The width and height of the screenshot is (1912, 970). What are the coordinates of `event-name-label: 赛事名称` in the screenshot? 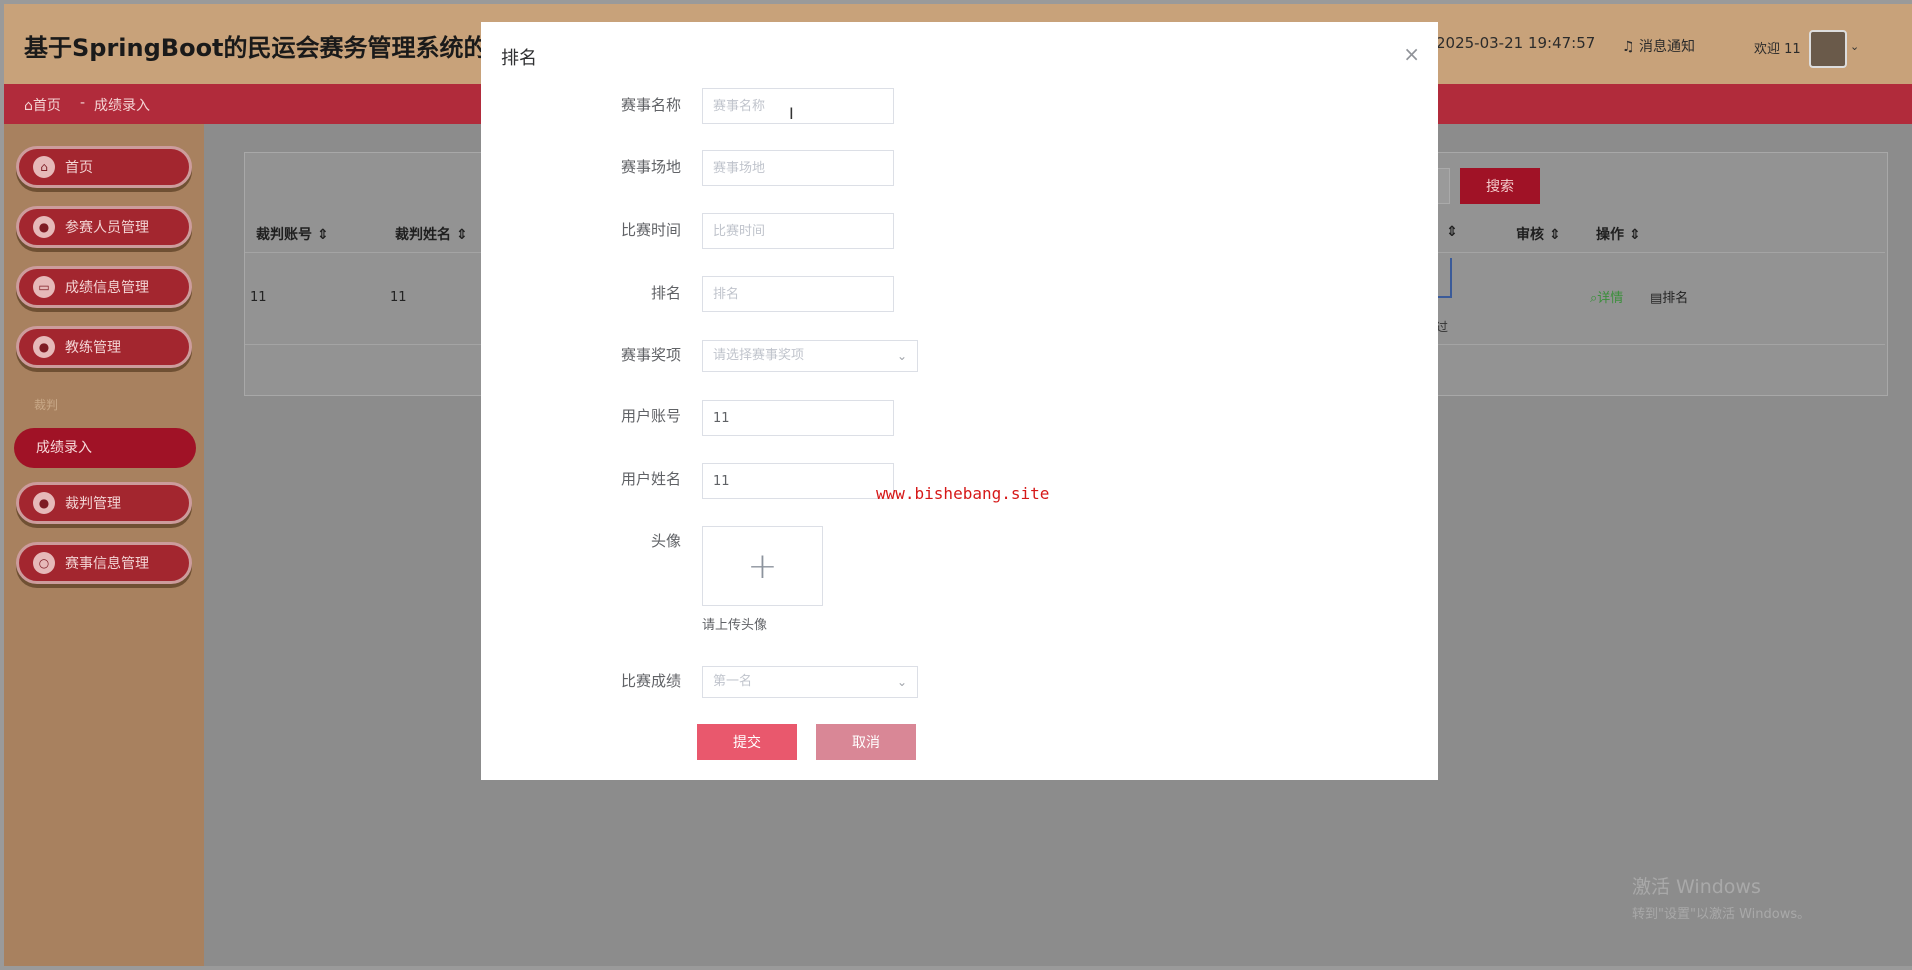 It's located at (650, 105).